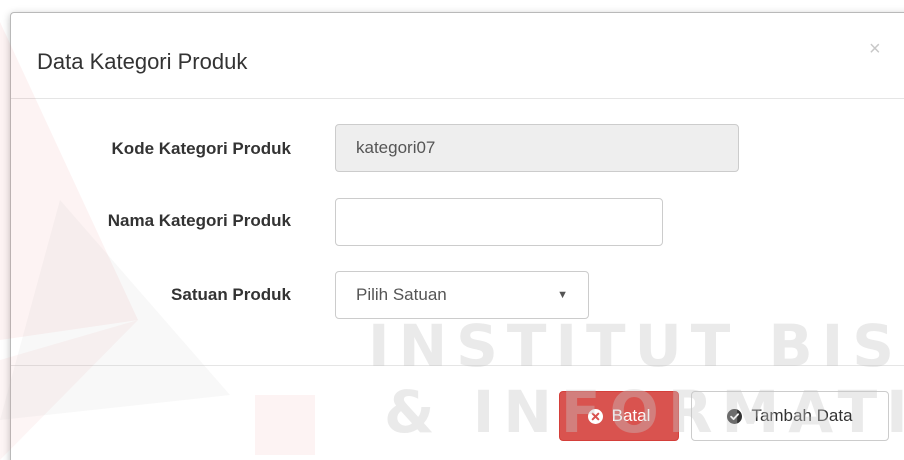  I want to click on close-icon: ×, so click(875, 49).